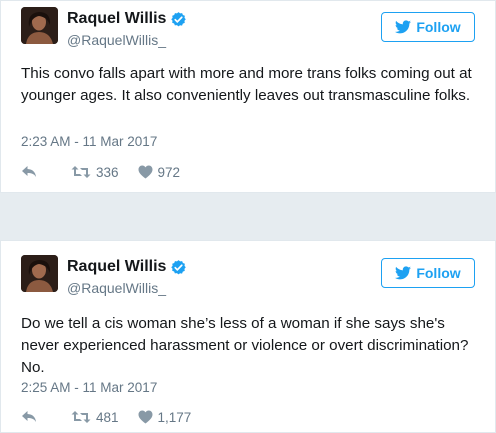 The height and width of the screenshot is (433, 496). What do you see at coordinates (107, 172) in the screenshot?
I see `retweet-count: 336` at bounding box center [107, 172].